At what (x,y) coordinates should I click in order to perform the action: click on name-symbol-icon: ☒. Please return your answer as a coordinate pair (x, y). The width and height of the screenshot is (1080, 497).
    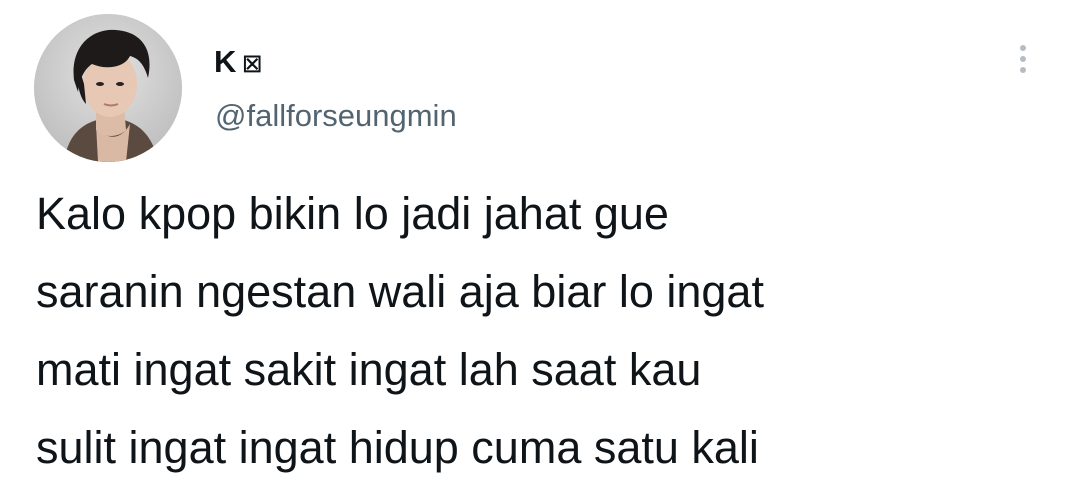
    Looking at the image, I should click on (252, 64).